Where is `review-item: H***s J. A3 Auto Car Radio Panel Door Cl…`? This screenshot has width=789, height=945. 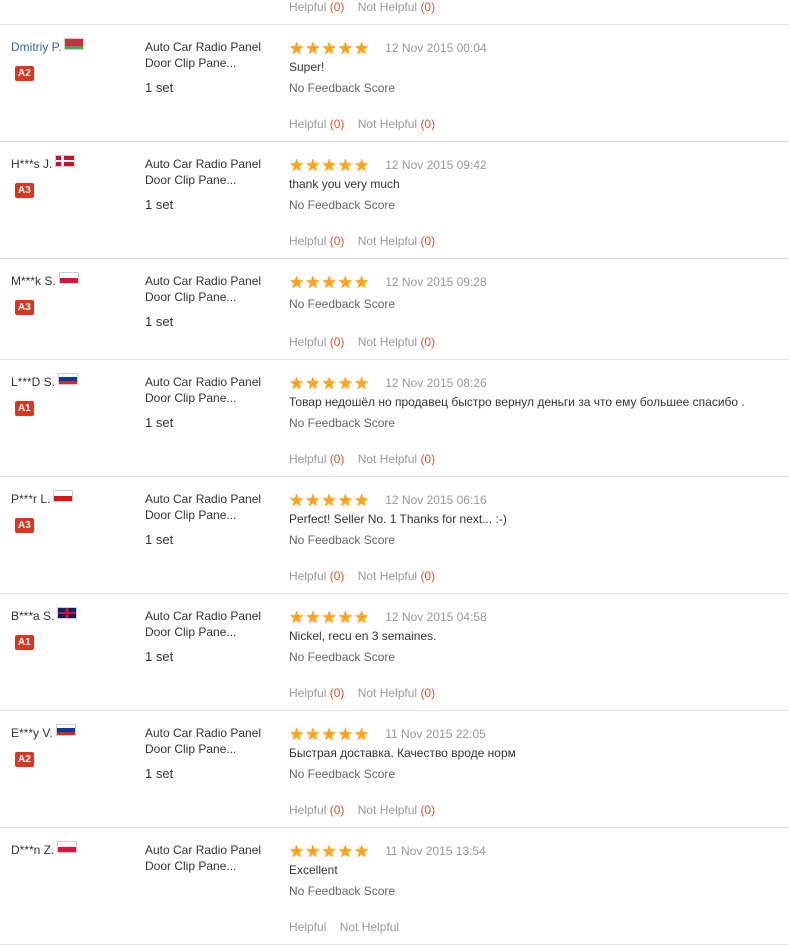
review-item: H***s J. A3 Auto Car Radio Panel Door Cl… is located at coordinates (394, 200).